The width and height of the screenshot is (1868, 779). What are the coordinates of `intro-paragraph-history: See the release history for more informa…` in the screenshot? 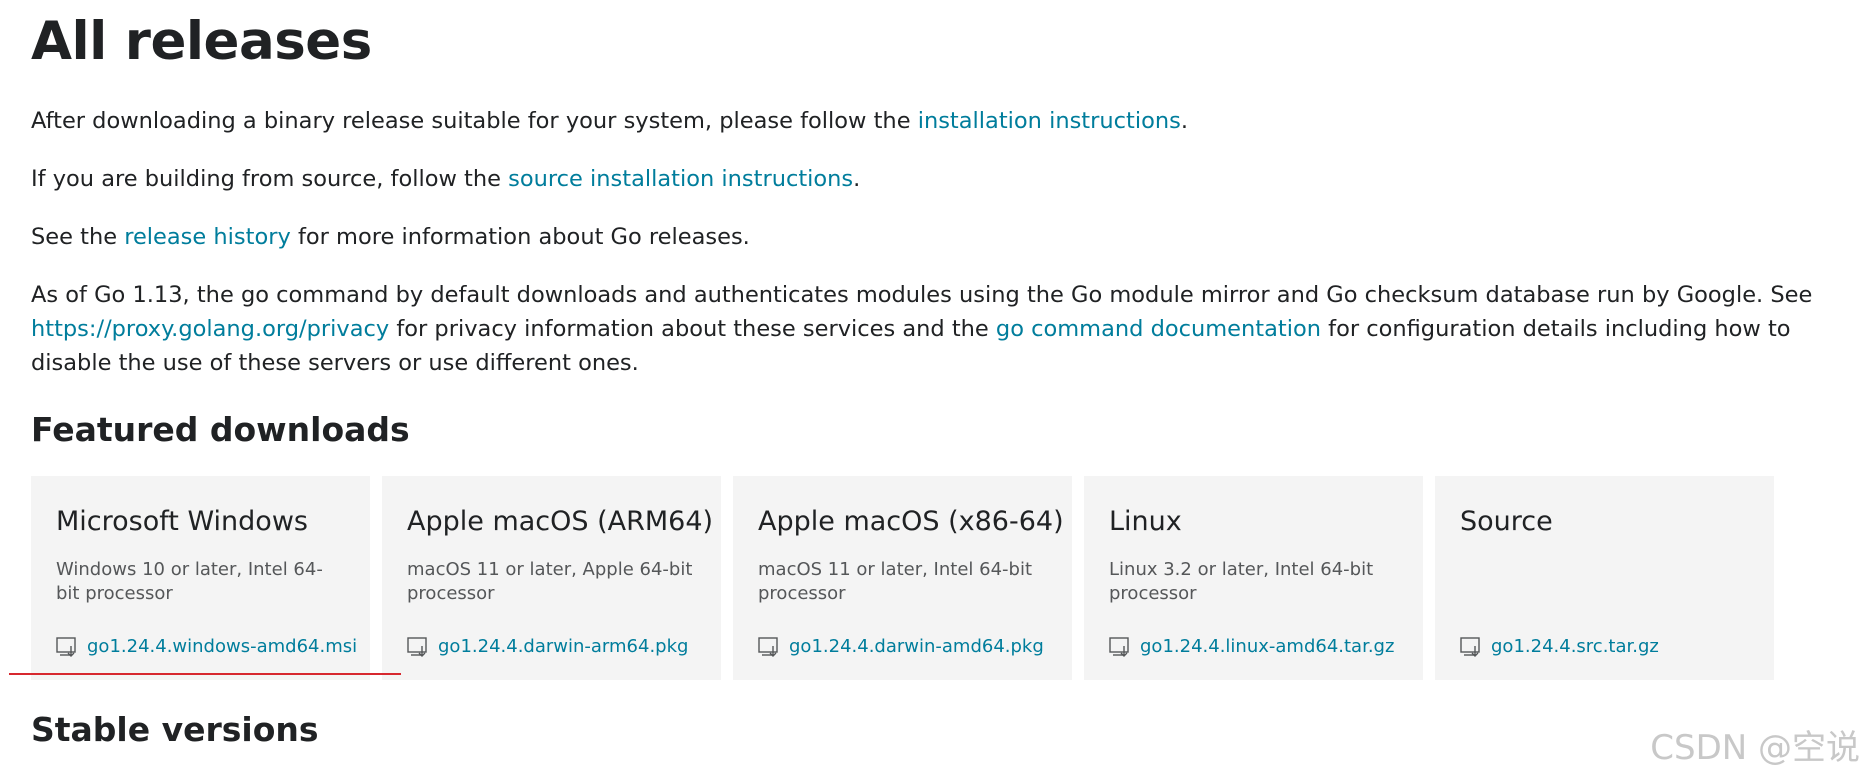 It's located at (390, 237).